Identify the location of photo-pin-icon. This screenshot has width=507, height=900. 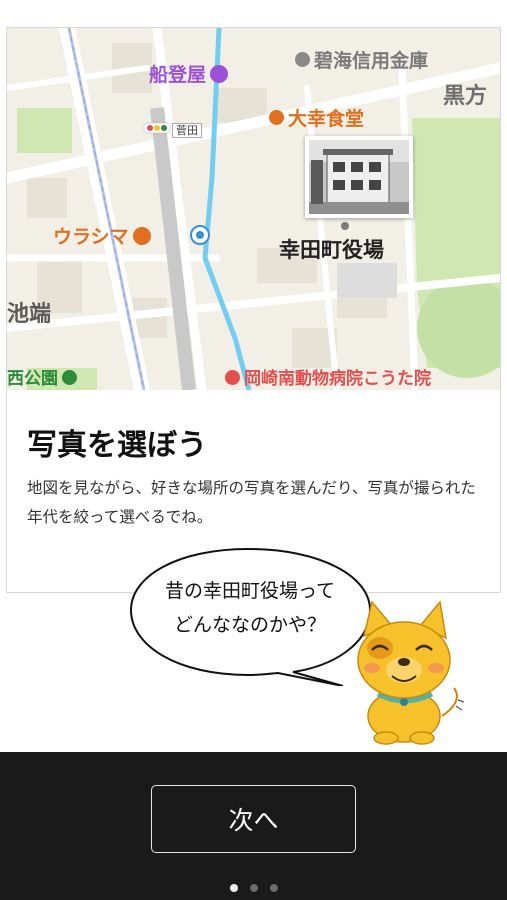
(359, 177).